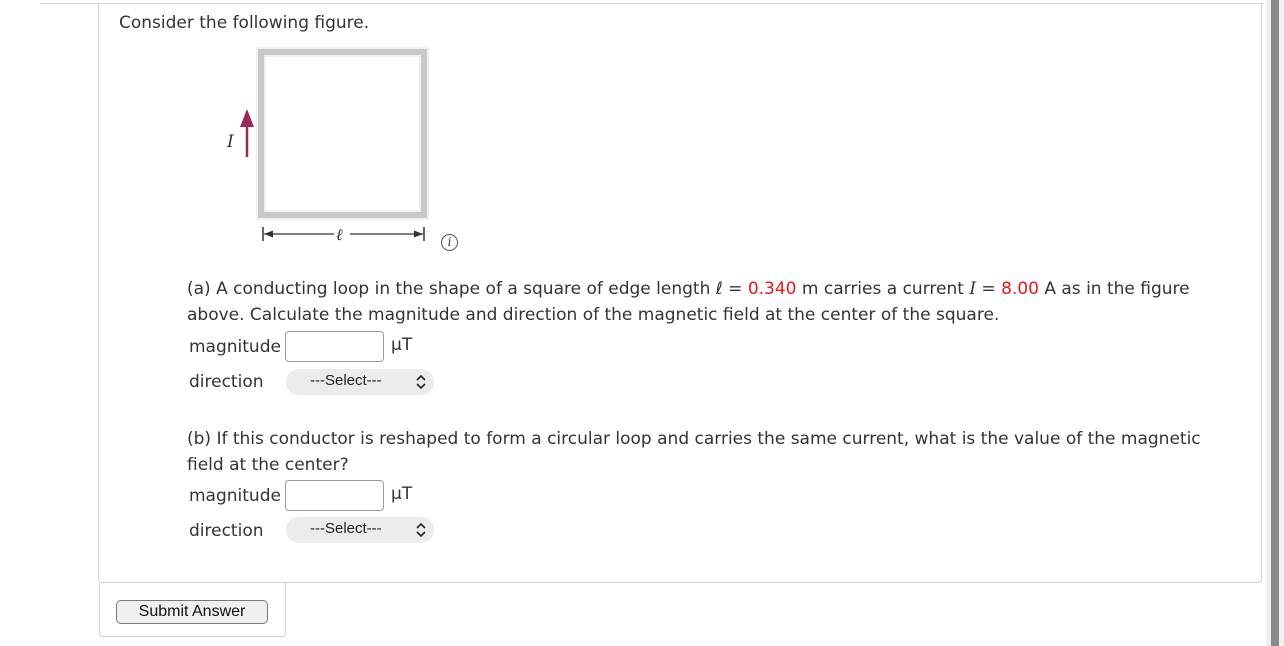  I want to click on part-a-magnitude-label: magnitude, so click(235, 347).